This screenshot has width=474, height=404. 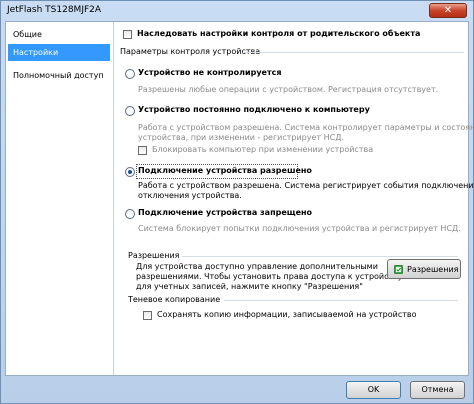 I want to click on permissions-title: Разрешения, so click(x=154, y=255).